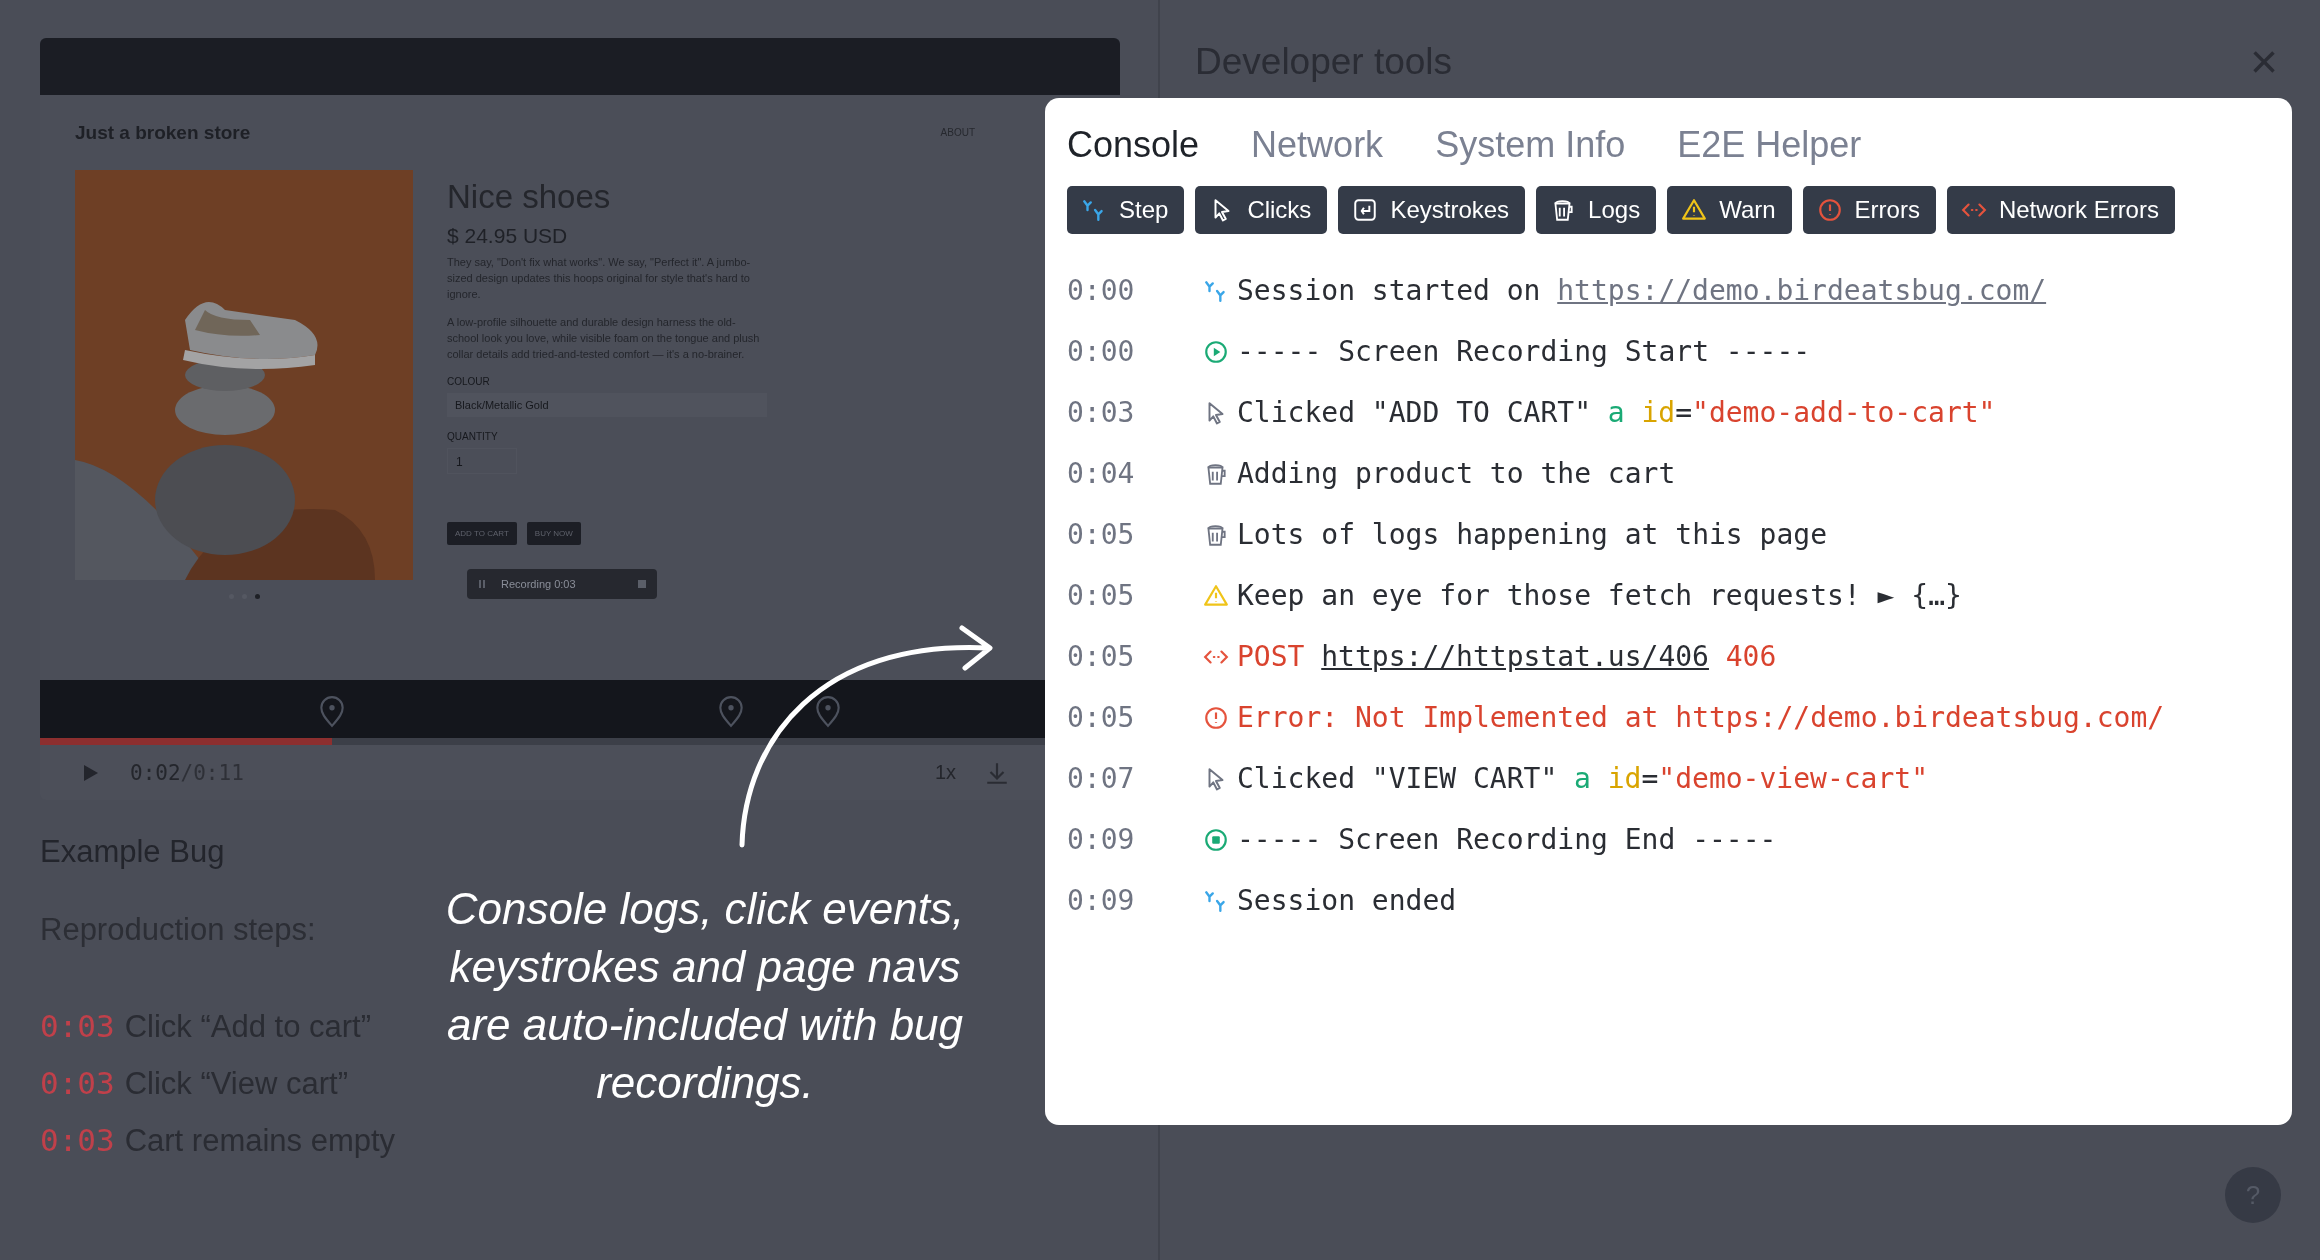 This screenshot has width=2320, height=1260. What do you see at coordinates (1261, 210) in the screenshot?
I see `filter-button: Clicks` at bounding box center [1261, 210].